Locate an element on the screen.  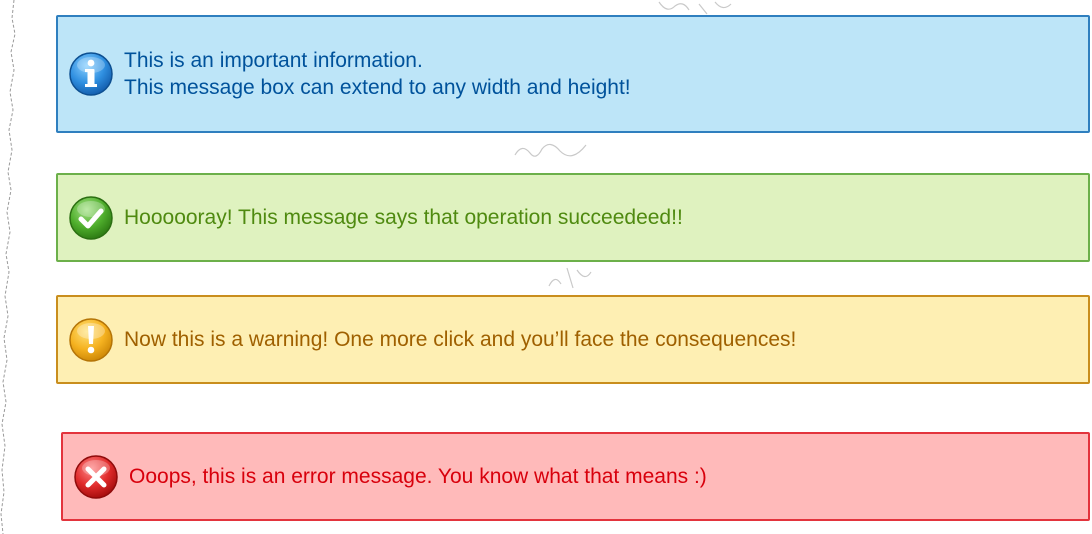
info-line-1: This is an important information. is located at coordinates (273, 60).